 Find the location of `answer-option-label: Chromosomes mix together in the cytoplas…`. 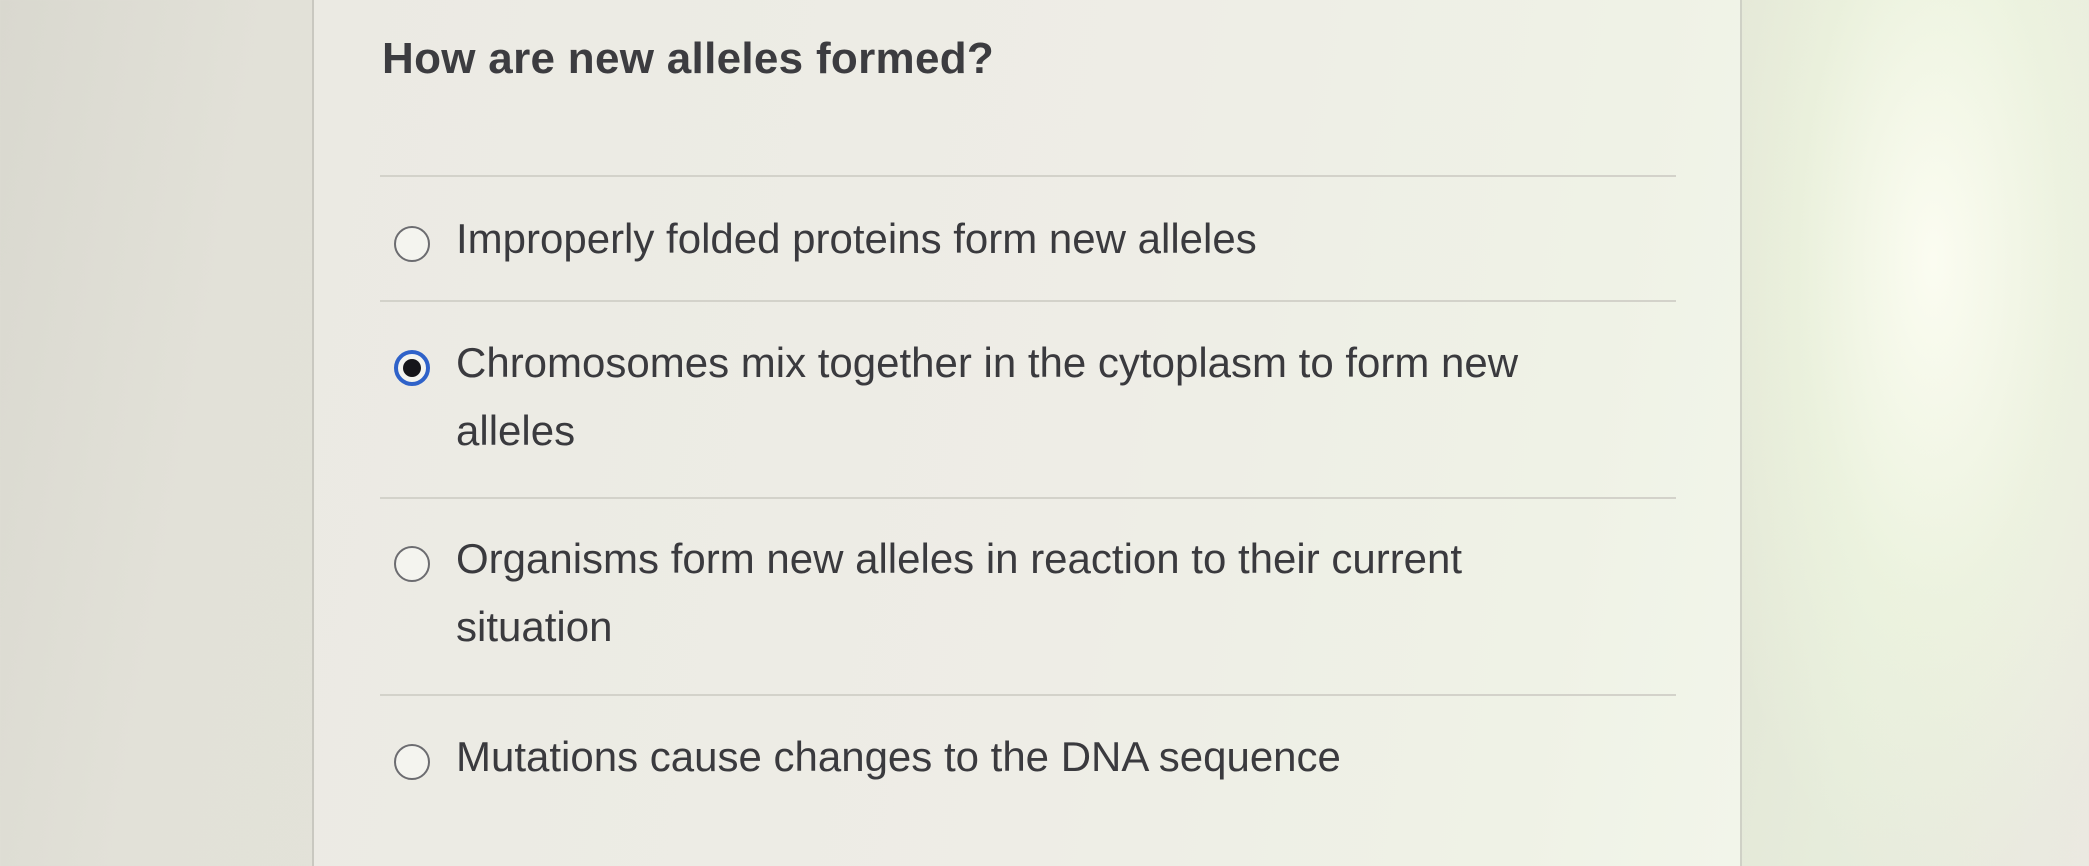

answer-option-label: Chromosomes mix together in the cytoplas… is located at coordinates (987, 396).